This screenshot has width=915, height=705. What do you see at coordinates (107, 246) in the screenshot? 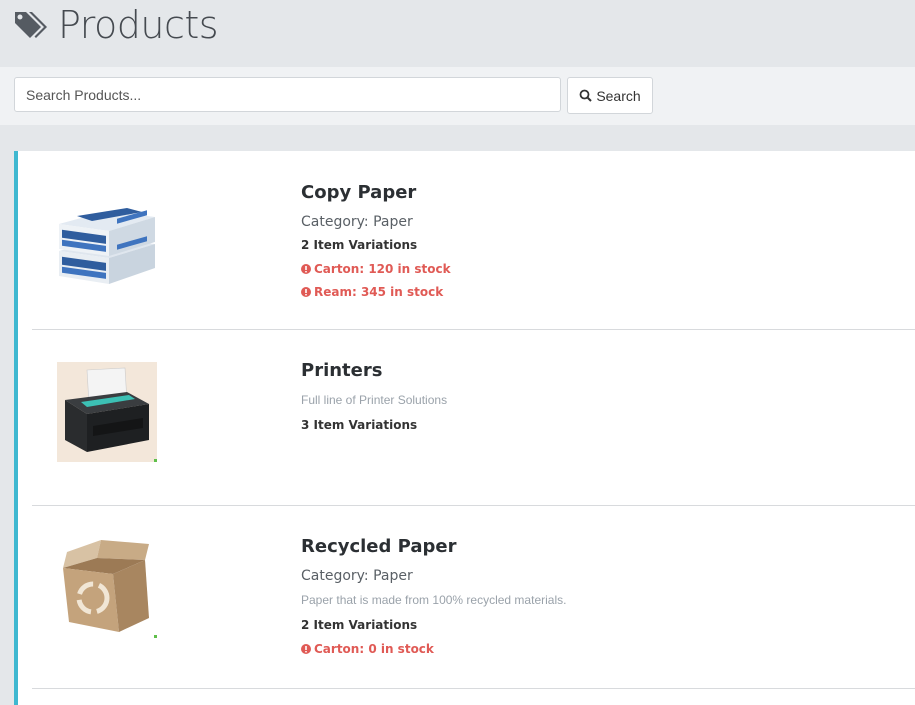
I see `copy-paper-box-image` at bounding box center [107, 246].